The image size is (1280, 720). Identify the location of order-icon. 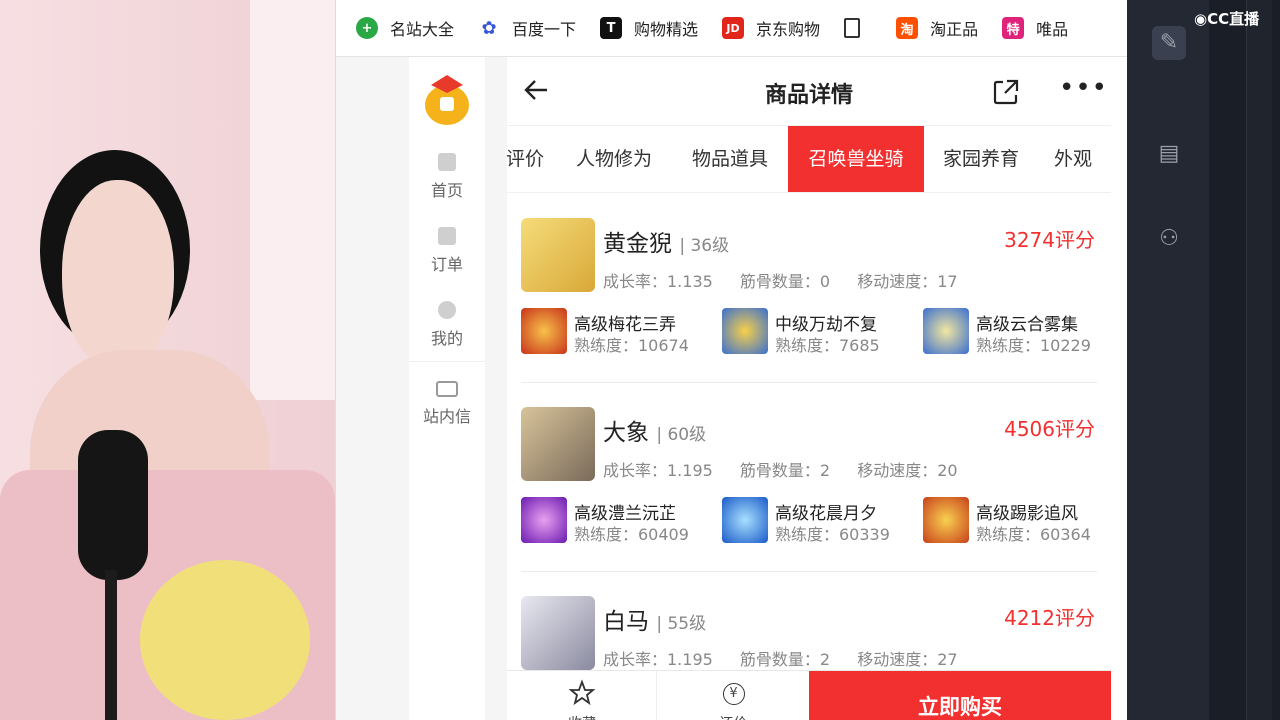
(447, 236).